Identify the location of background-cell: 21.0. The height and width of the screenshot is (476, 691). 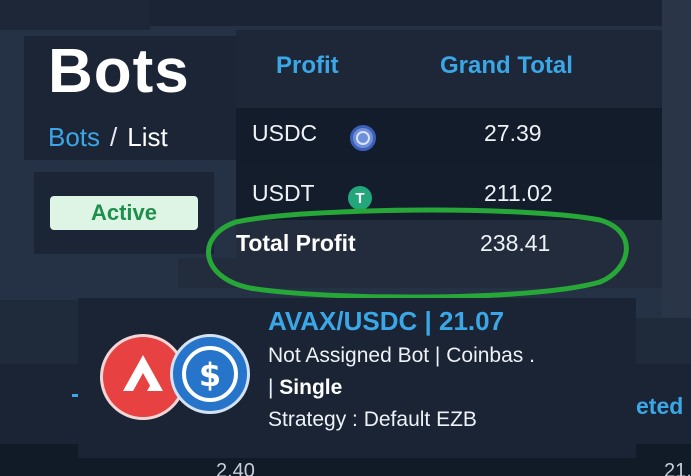
(677, 468).